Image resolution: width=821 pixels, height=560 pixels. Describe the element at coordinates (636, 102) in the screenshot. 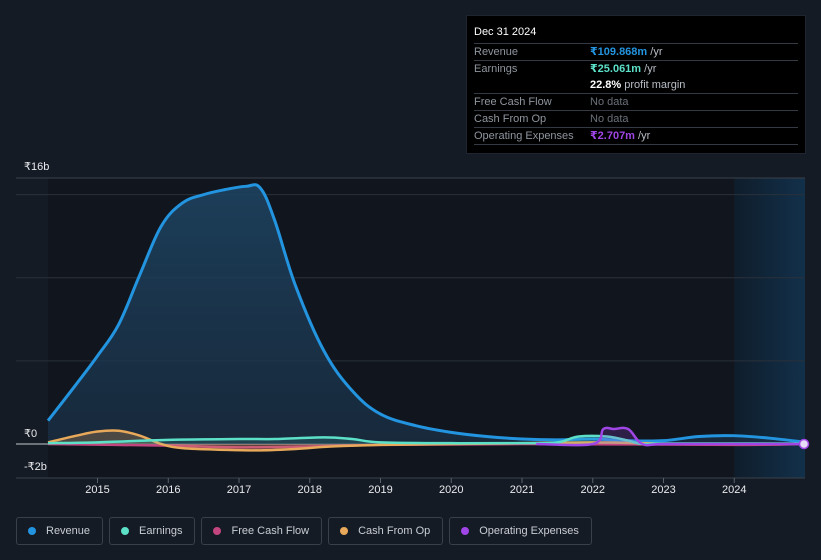

I see `tooltip-row: Free Cash Flow No data` at that location.